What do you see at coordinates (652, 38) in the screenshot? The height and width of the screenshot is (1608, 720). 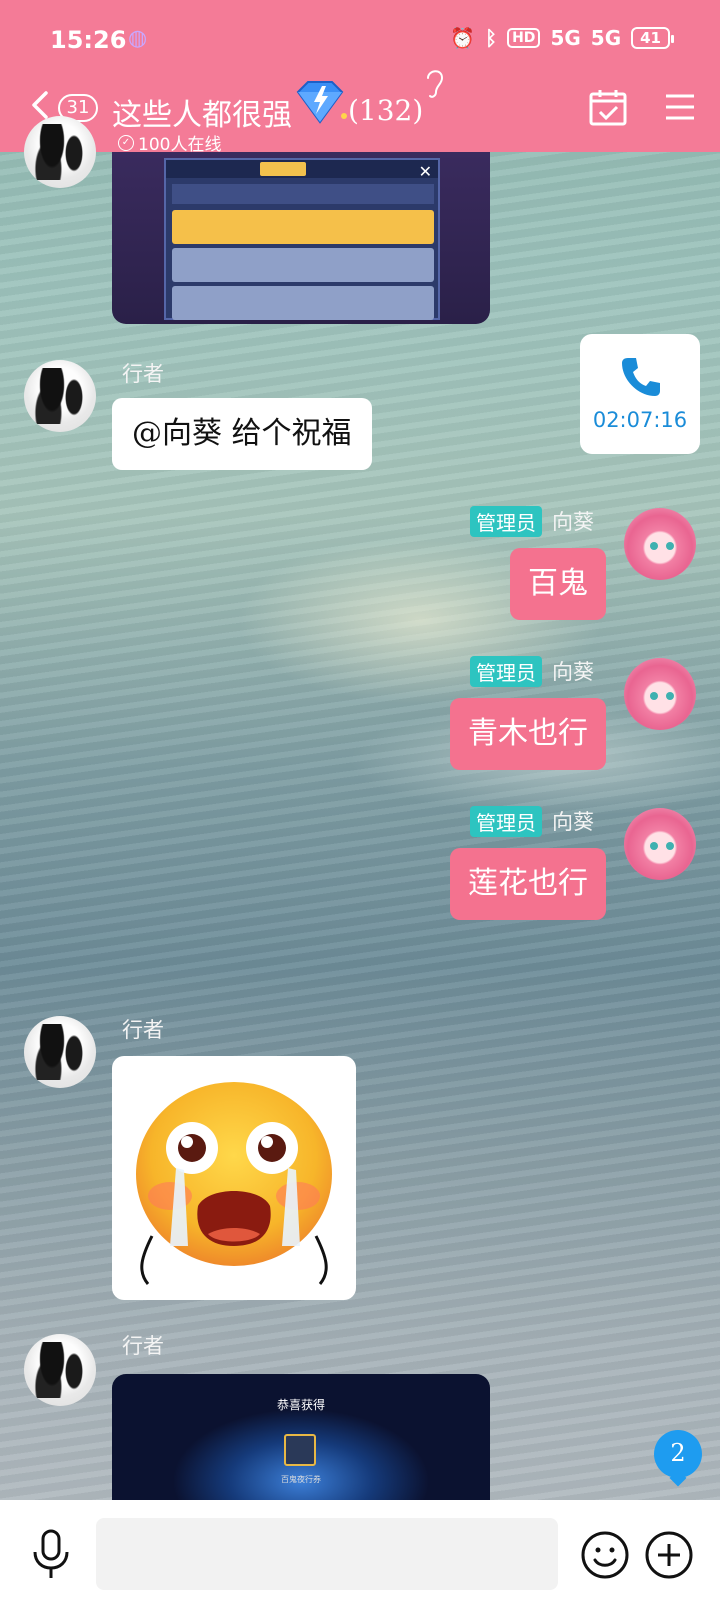 I see `battery-icon: 41` at bounding box center [652, 38].